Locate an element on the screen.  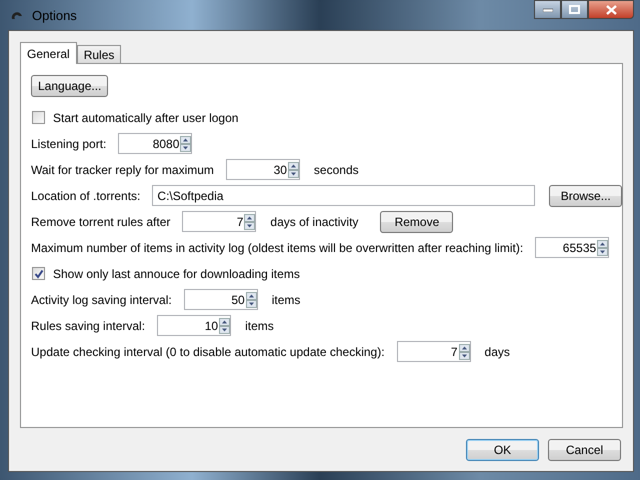
maximize-button is located at coordinates (574, 9).